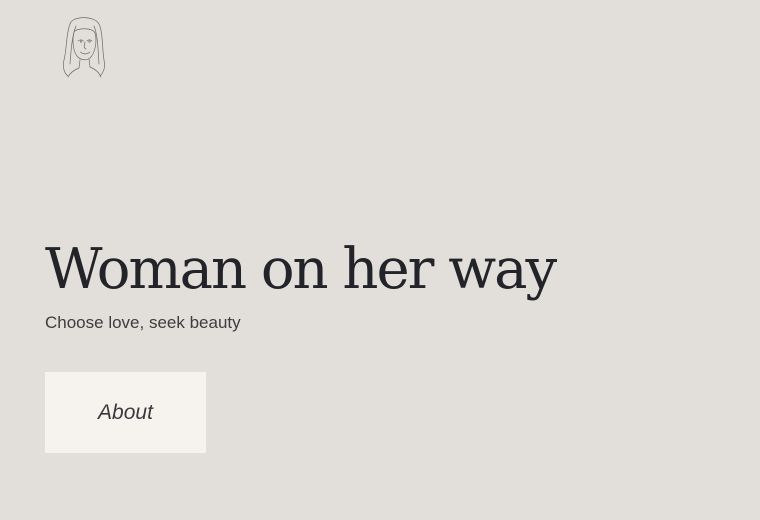  I want to click on page-title: Woman on her way, so click(301, 269).